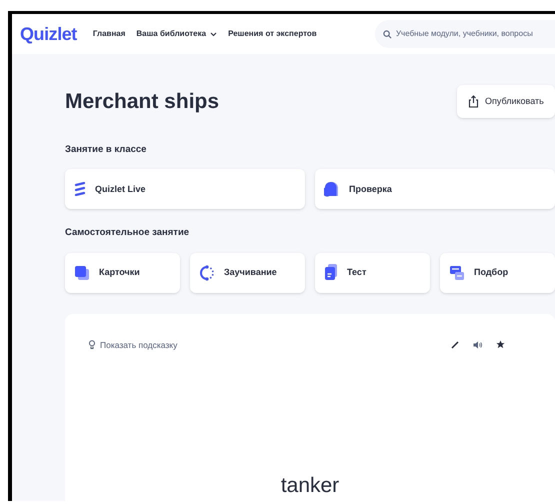 This screenshot has height=504, width=555. Describe the element at coordinates (207, 272) in the screenshot. I see `dotted-circle-icon` at that location.